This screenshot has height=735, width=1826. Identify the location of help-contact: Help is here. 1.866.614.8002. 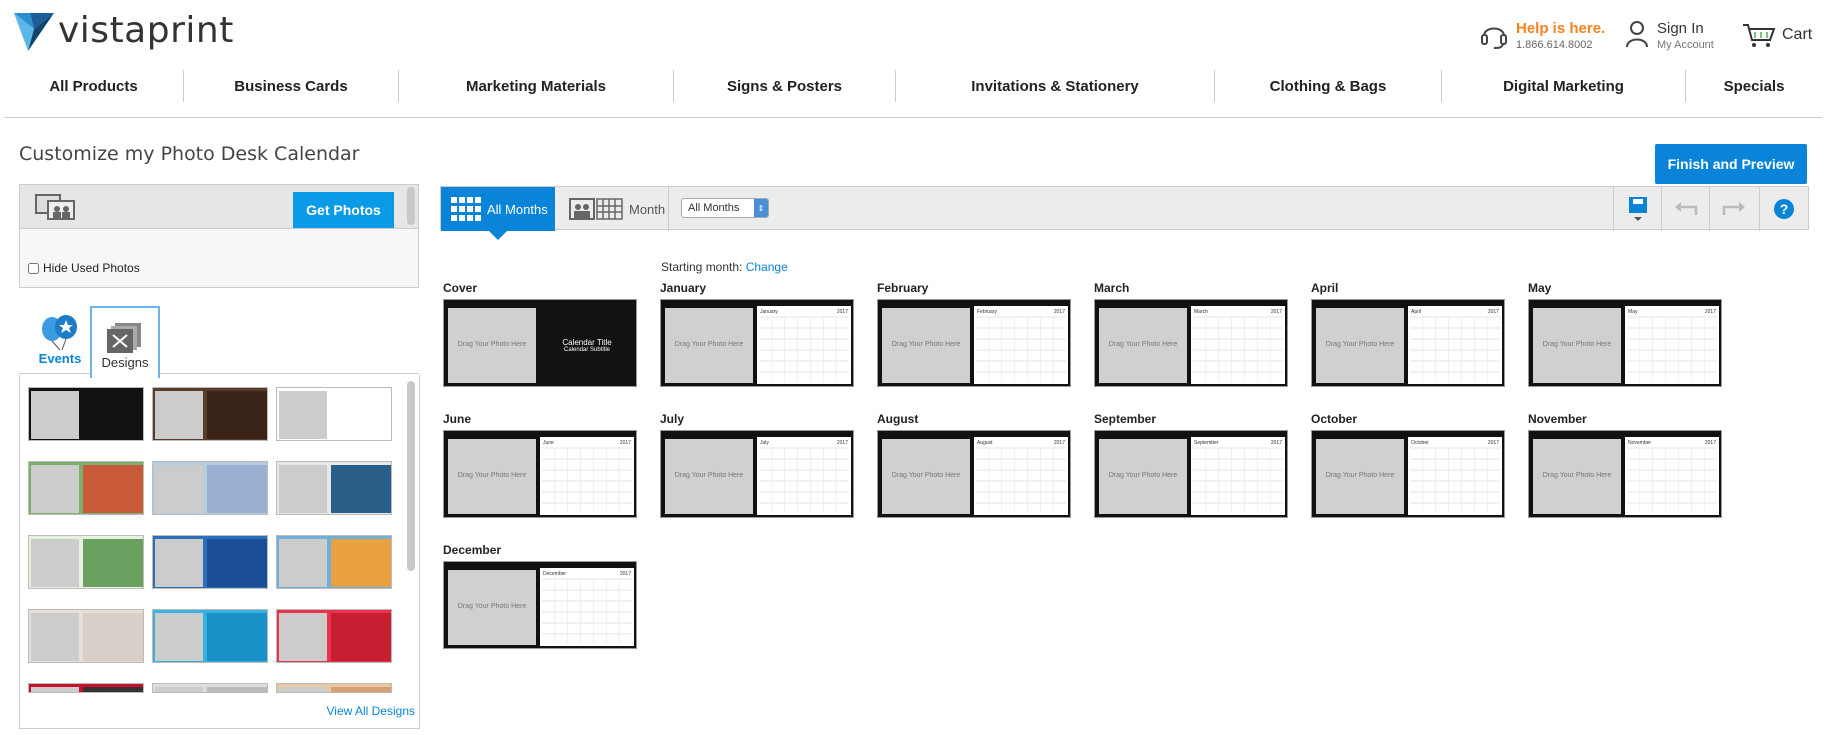
(1542, 35).